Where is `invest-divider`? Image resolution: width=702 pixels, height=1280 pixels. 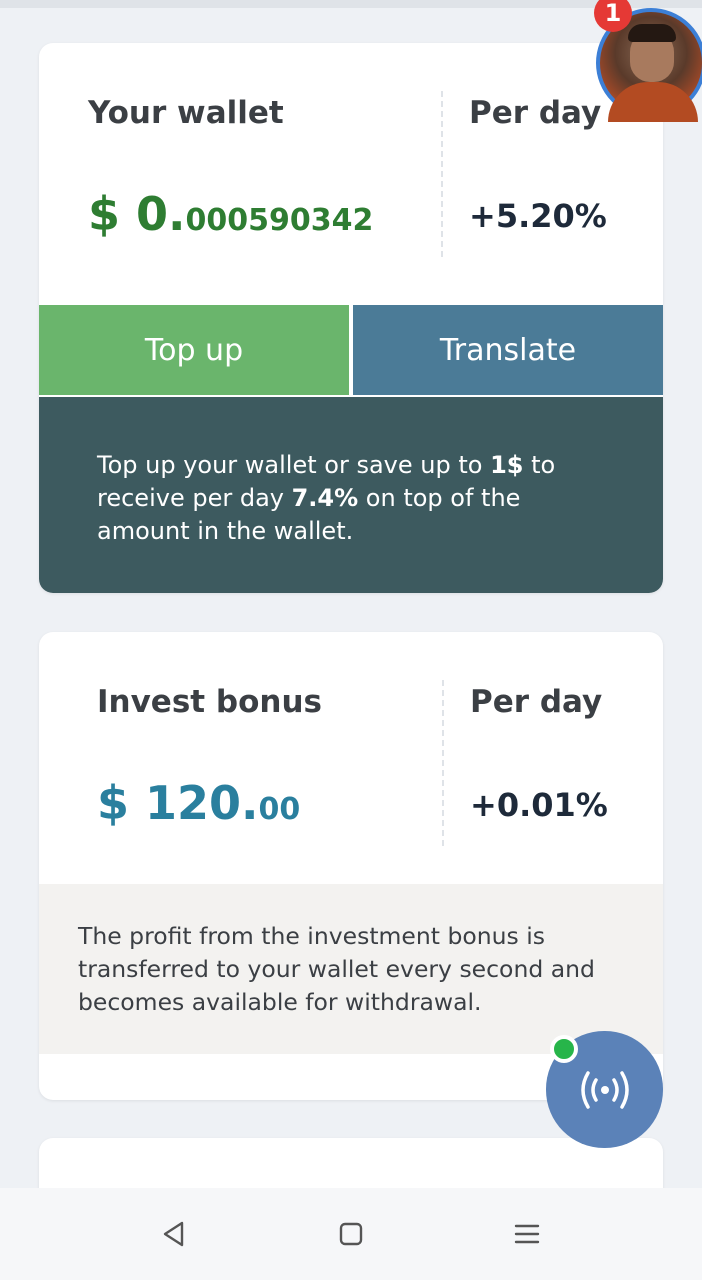 invest-divider is located at coordinates (443, 763).